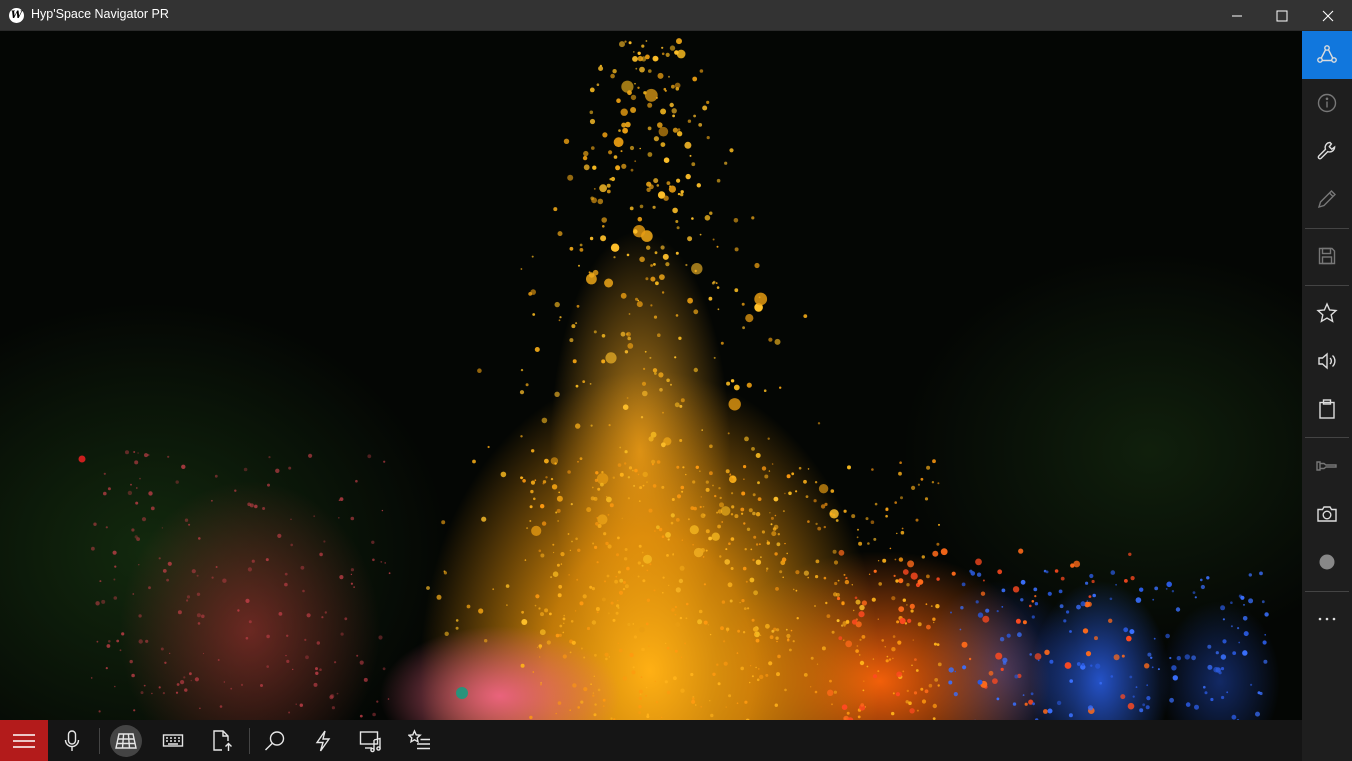 This screenshot has width=1352, height=761. I want to click on share-button, so click(1327, 55).